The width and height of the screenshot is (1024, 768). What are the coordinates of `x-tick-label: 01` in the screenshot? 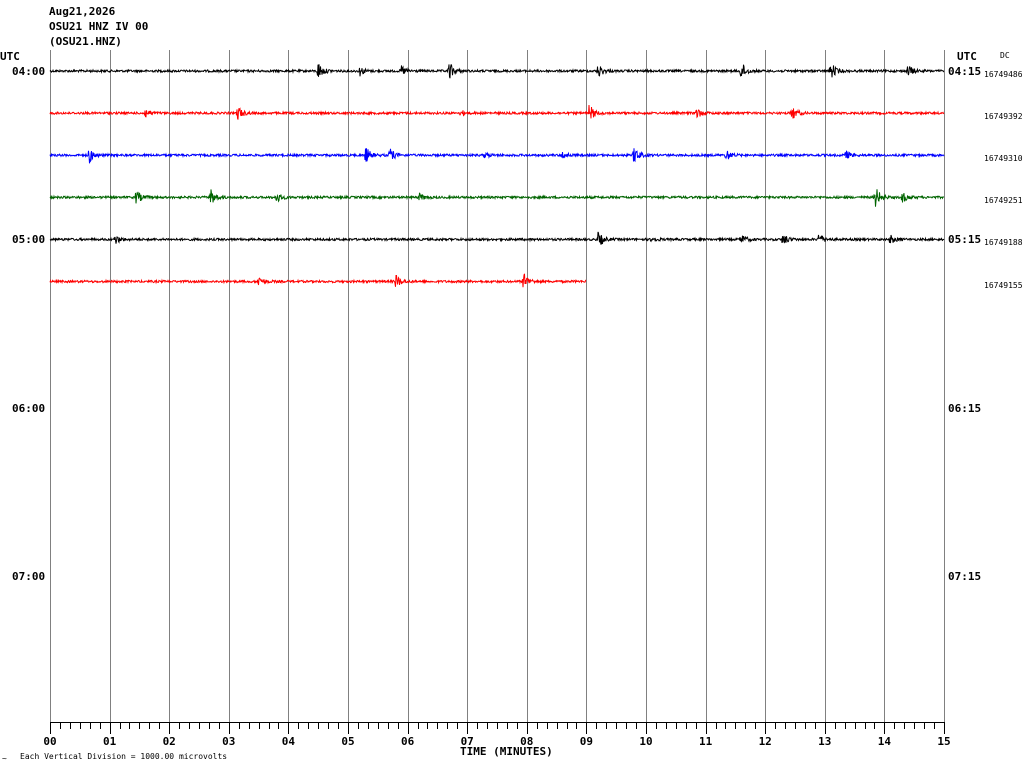 It's located at (110, 741).